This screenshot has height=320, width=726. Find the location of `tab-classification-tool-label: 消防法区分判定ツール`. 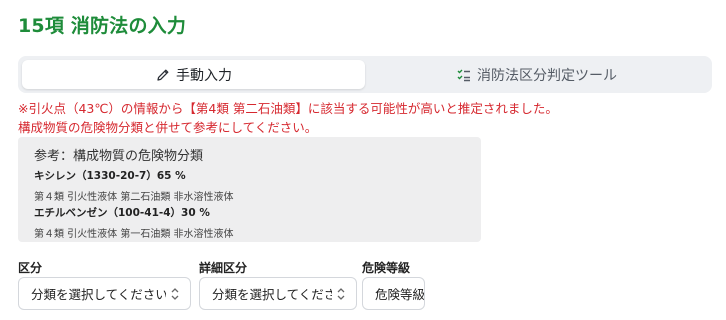

tab-classification-tool-label: 消防法区分判定ツール is located at coordinates (547, 75).